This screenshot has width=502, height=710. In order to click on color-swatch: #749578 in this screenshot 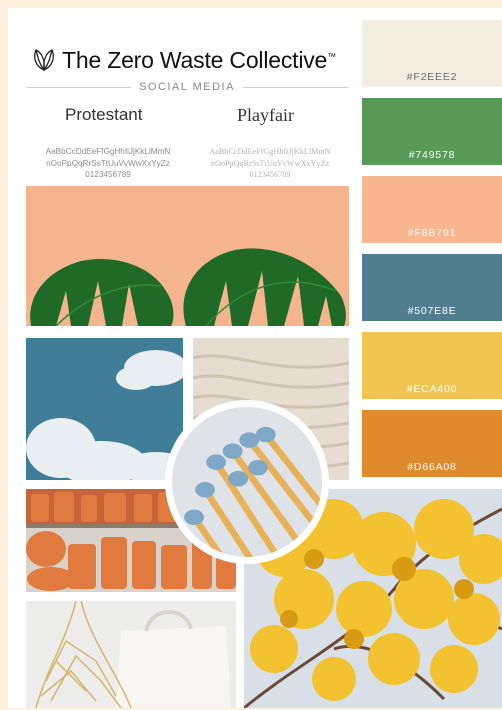, I will do `click(432, 131)`.